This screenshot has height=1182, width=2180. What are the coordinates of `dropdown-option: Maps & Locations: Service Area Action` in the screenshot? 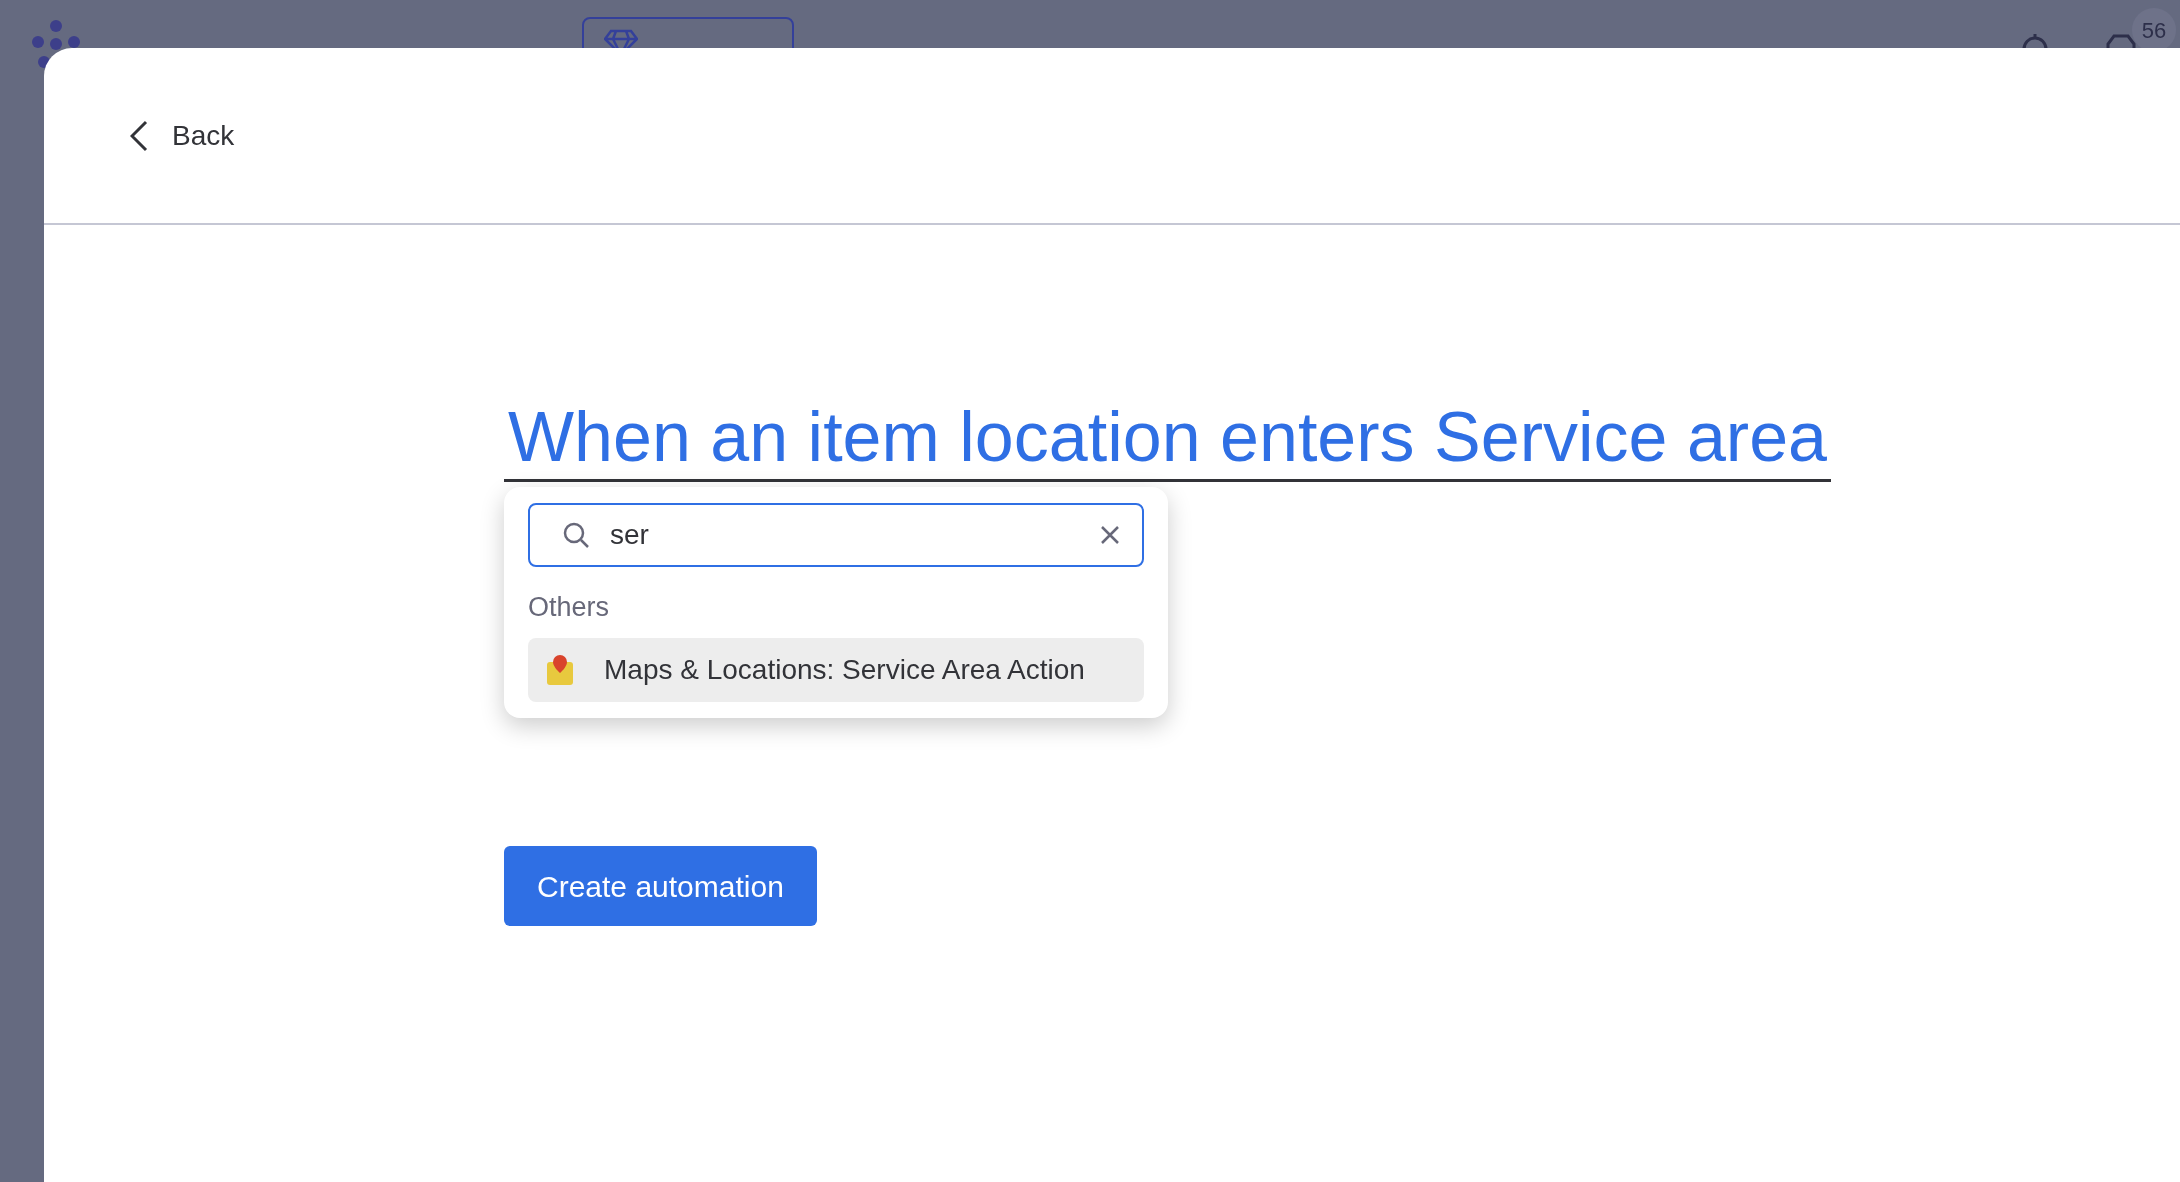 It's located at (836, 669).